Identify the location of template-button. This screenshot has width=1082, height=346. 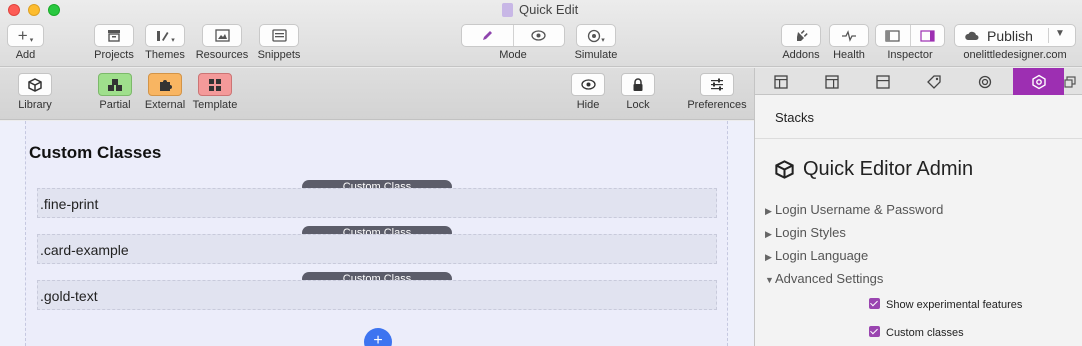
(215, 84).